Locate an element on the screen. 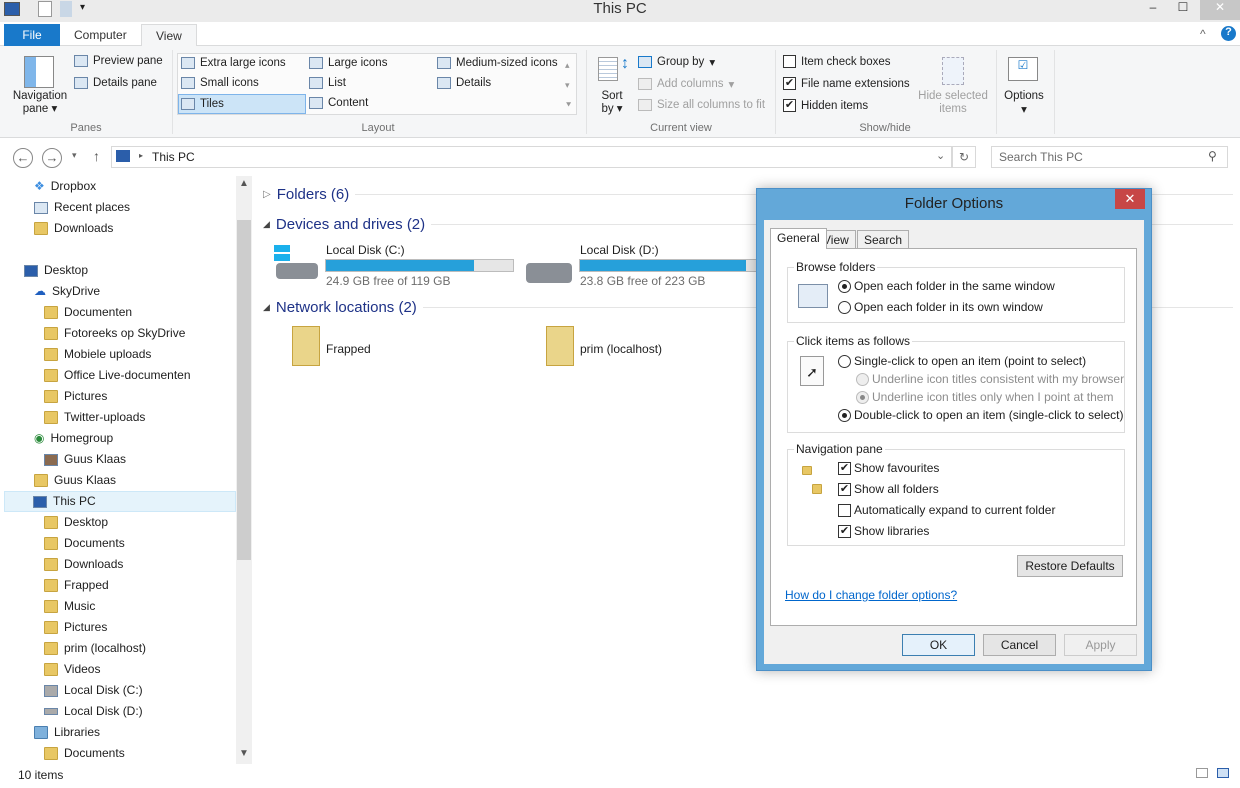 This screenshot has height=788, width=1240. address-dropdown-icon: ⌄ is located at coordinates (940, 155).